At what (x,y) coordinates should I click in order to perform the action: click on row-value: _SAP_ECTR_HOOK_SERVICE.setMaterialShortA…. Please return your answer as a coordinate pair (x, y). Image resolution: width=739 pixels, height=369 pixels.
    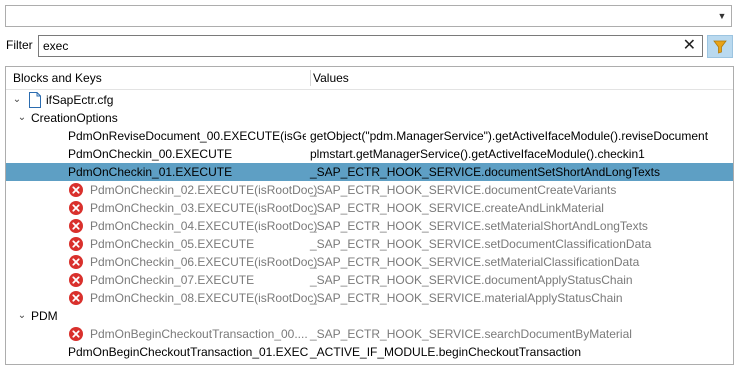
    Looking at the image, I should click on (479, 226).